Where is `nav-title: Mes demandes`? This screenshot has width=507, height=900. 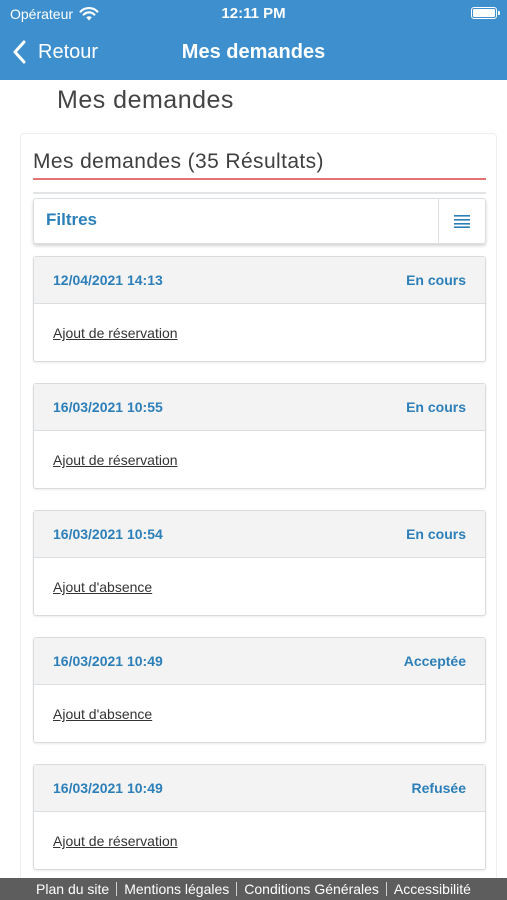 nav-title: Mes demandes is located at coordinates (253, 52).